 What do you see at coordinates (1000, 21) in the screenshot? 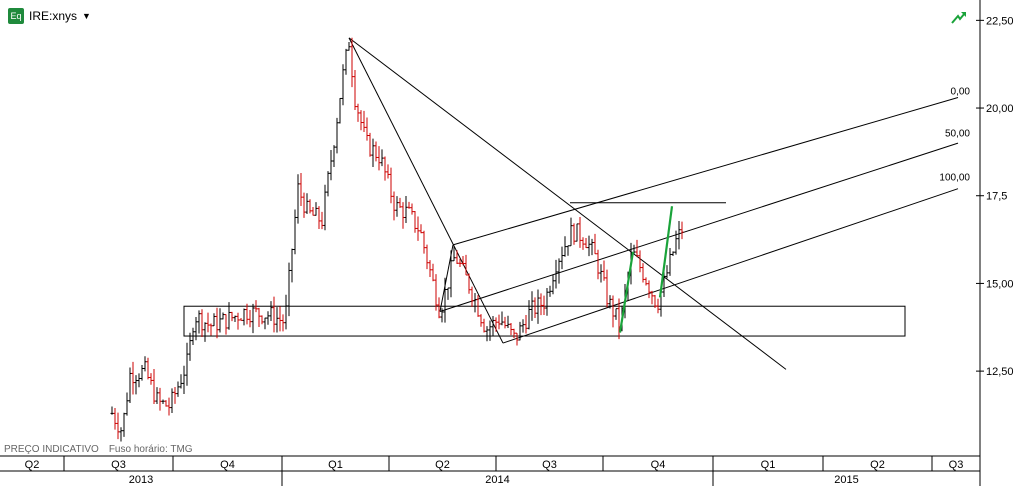
I see `y-tick-label: 22,50` at bounding box center [1000, 21].